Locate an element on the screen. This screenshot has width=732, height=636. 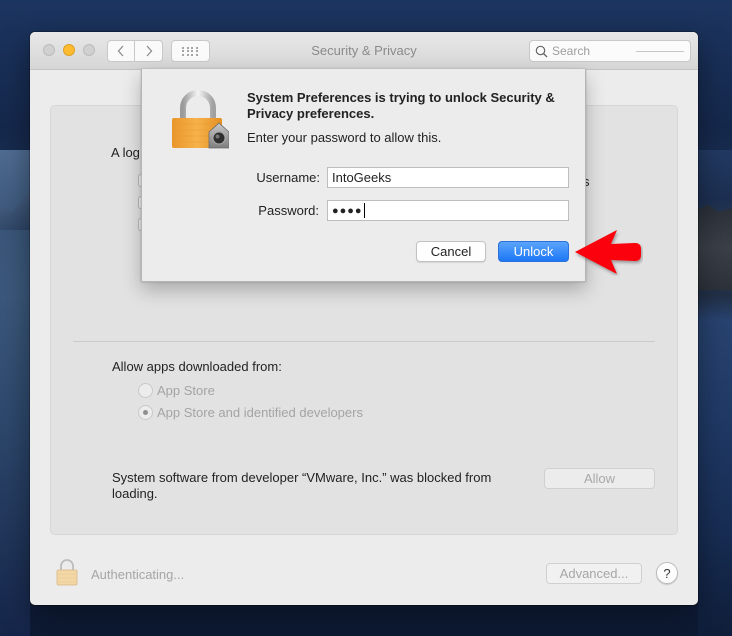
text-cursor is located at coordinates (364, 210).